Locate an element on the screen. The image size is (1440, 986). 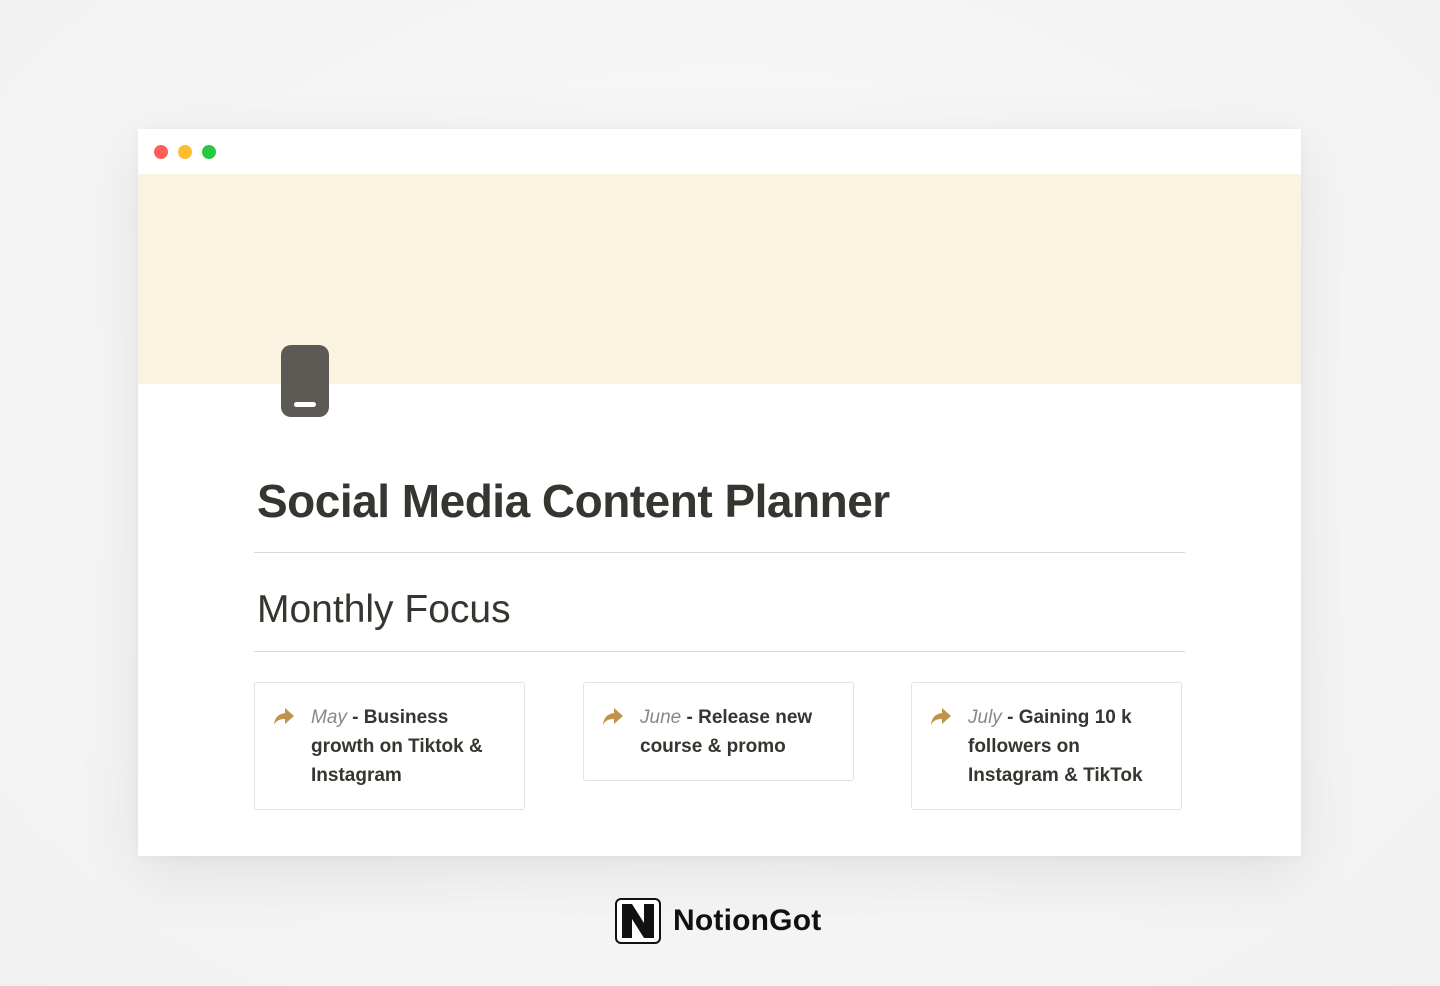
callout-month: June is located at coordinates (661, 717).